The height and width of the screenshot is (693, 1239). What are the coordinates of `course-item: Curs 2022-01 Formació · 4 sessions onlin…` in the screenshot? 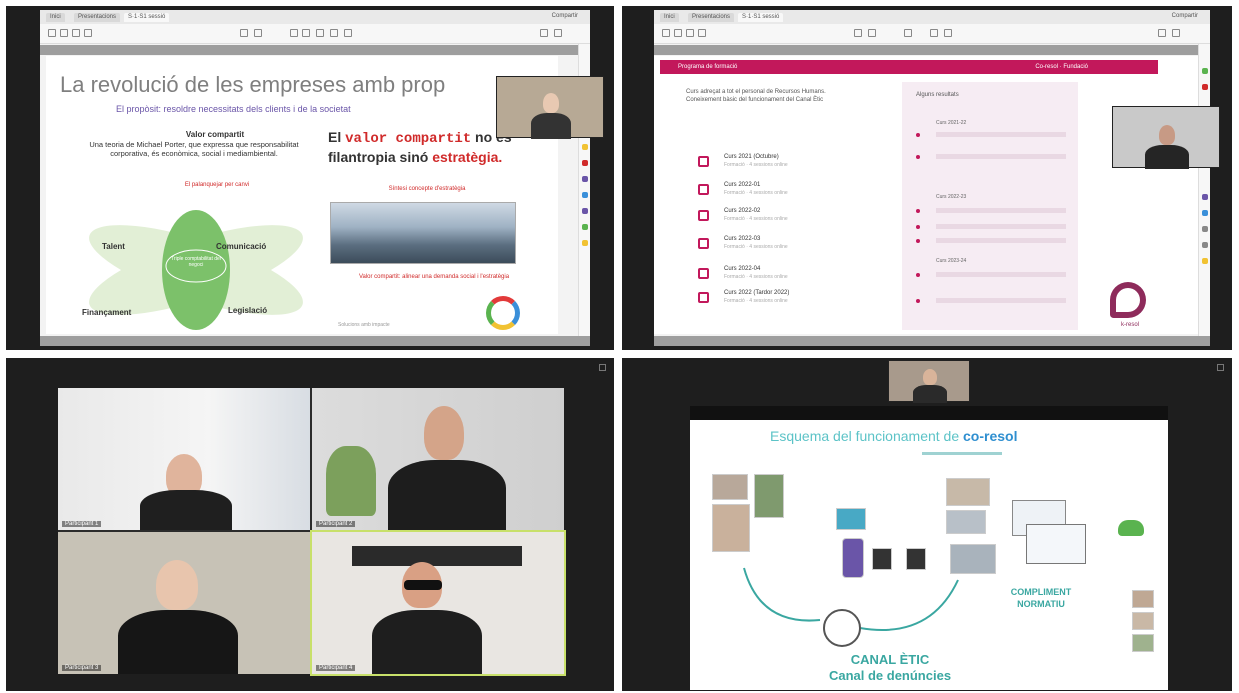 It's located at (773, 191).